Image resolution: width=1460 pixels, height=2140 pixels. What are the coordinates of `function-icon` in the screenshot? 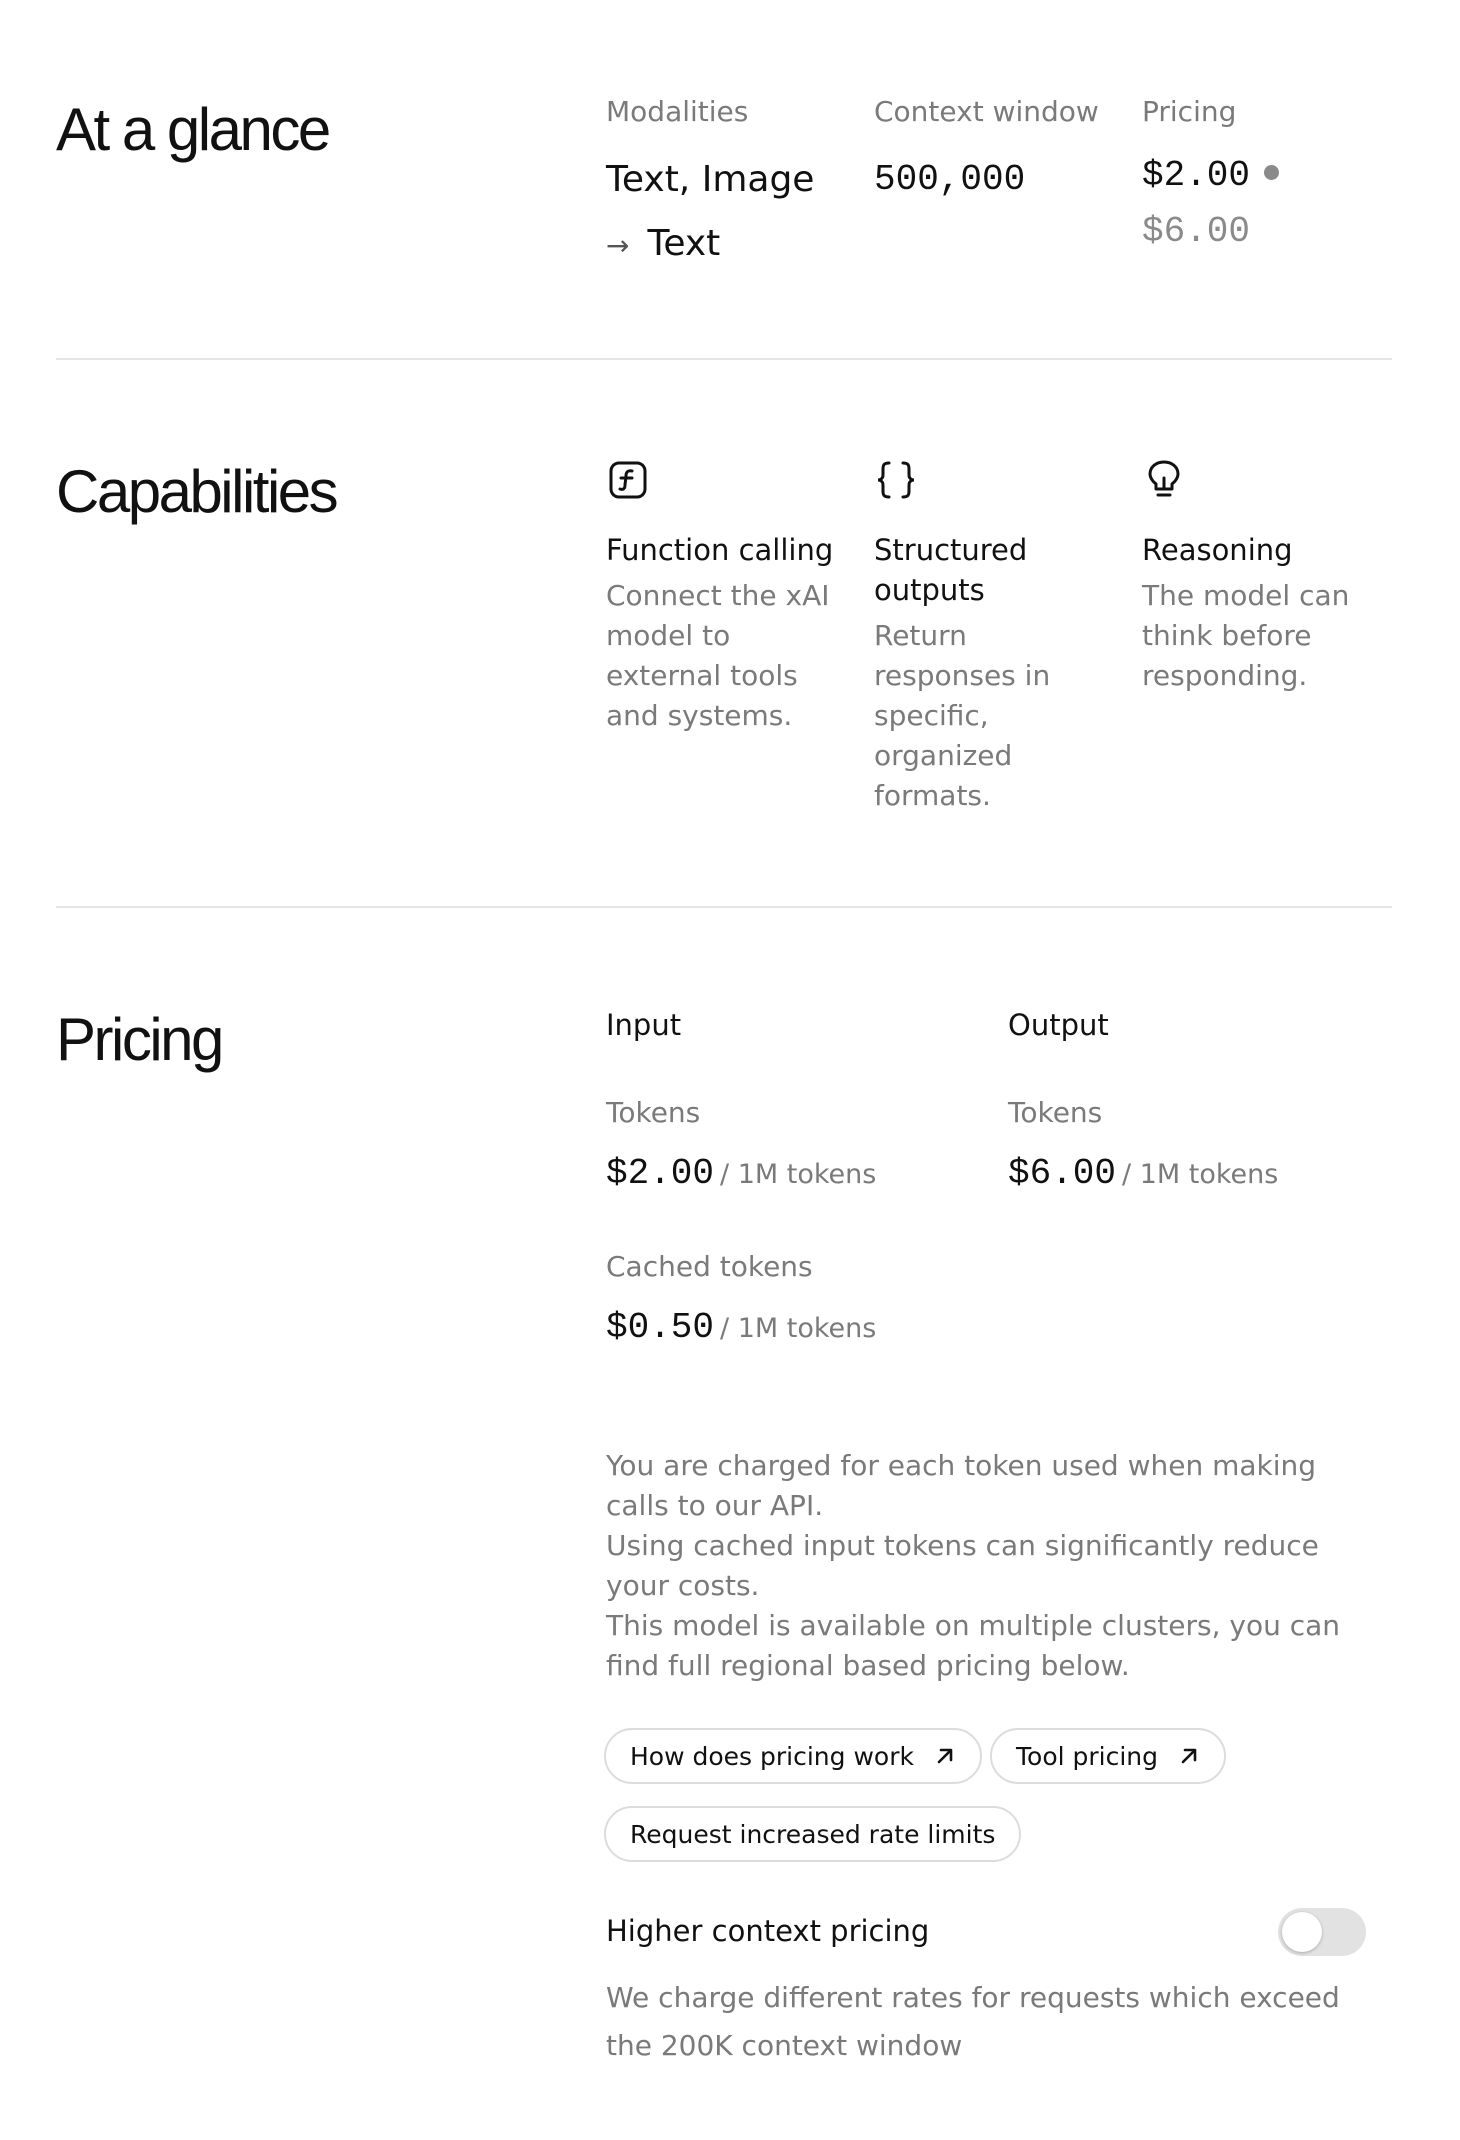 It's located at (628, 480).